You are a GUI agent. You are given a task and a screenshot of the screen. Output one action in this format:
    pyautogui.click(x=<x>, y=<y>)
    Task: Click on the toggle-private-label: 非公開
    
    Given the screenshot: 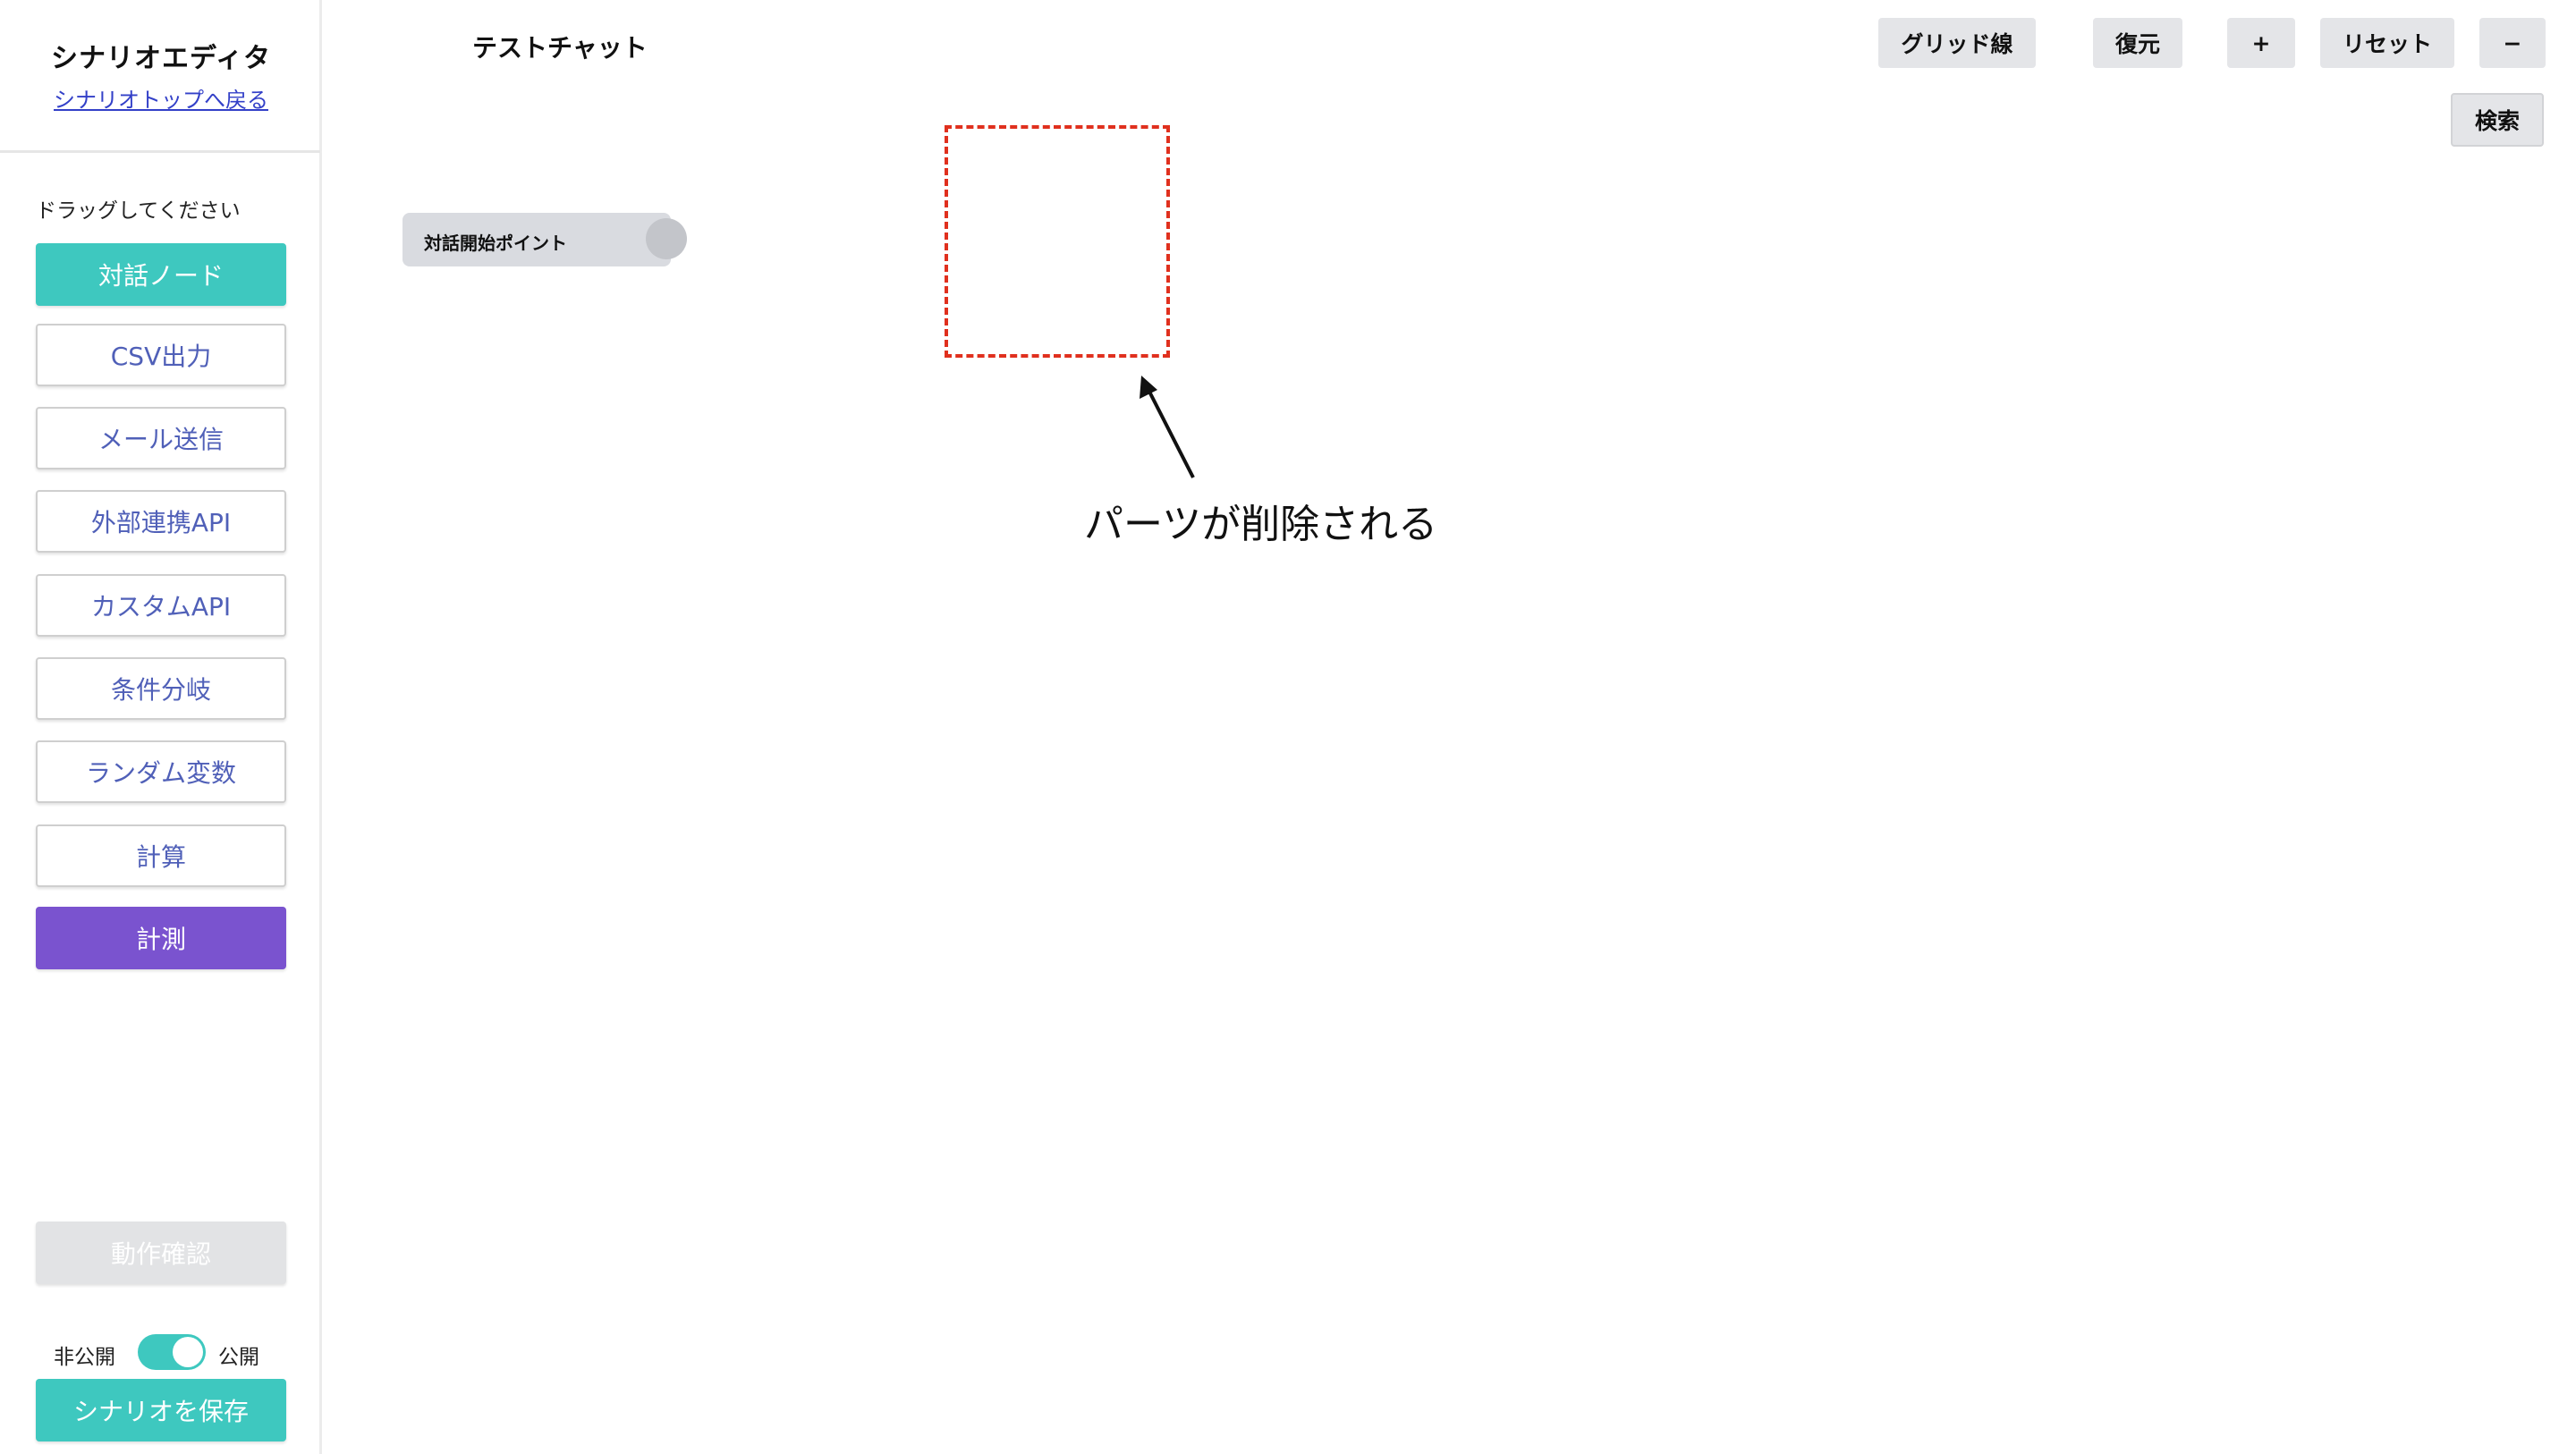 What is the action you would take?
    pyautogui.click(x=84, y=1357)
    